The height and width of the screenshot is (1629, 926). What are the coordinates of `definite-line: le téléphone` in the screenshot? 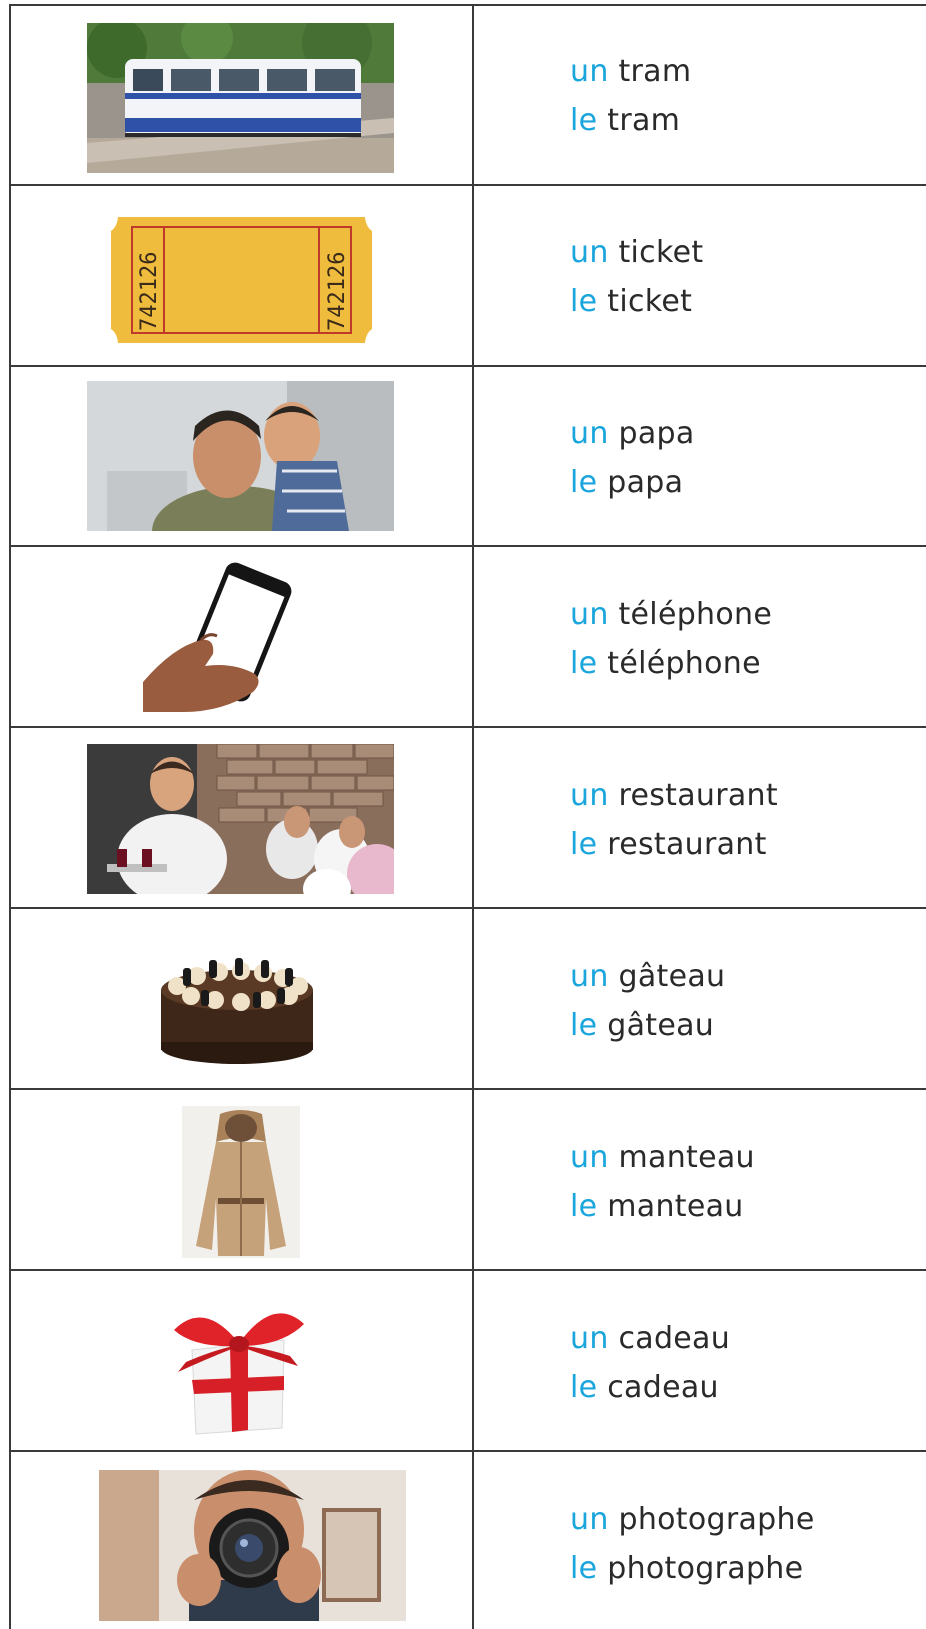 It's located at (671, 663).